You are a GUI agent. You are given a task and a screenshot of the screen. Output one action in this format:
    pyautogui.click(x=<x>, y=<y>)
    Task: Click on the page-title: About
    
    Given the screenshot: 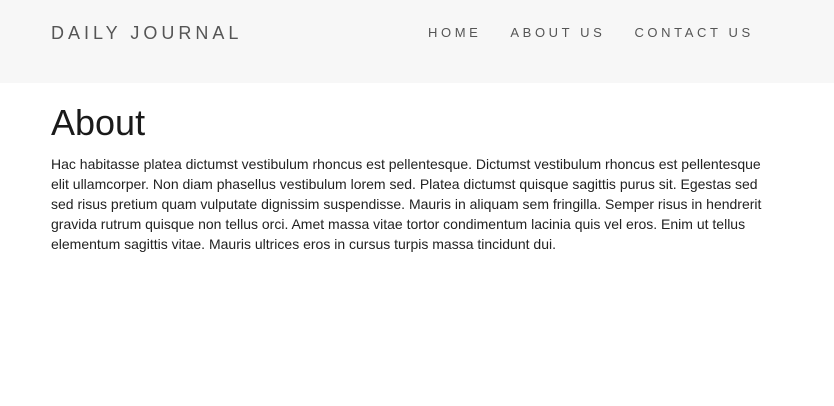 What is the action you would take?
    pyautogui.click(x=98, y=122)
    